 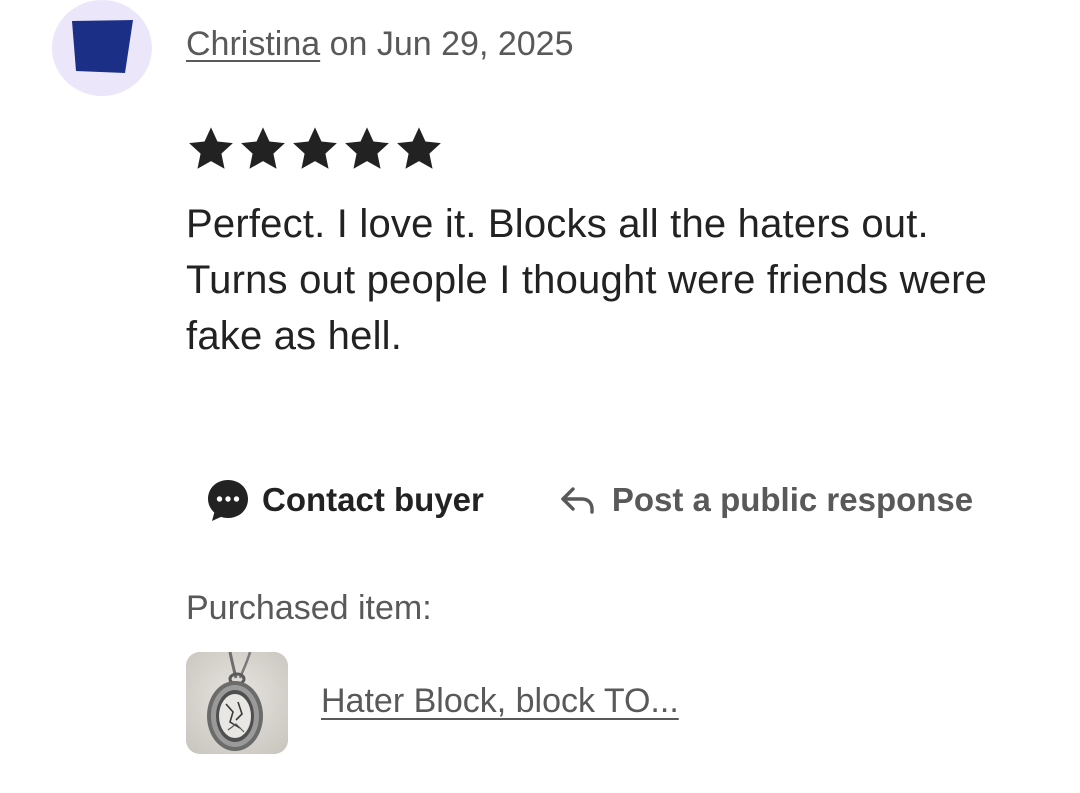 I want to click on purchased-item-thumbnail, so click(x=237, y=703).